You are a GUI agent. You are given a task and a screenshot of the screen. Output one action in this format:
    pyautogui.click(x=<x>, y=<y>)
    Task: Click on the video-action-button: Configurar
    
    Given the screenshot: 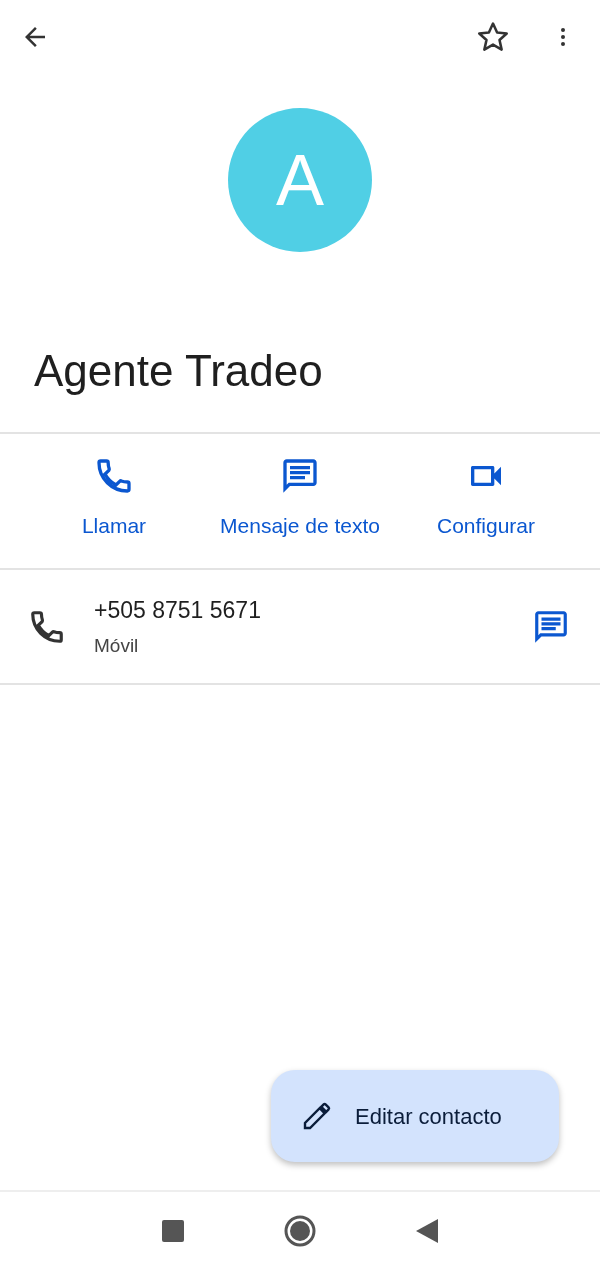 What is the action you would take?
    pyautogui.click(x=486, y=512)
    